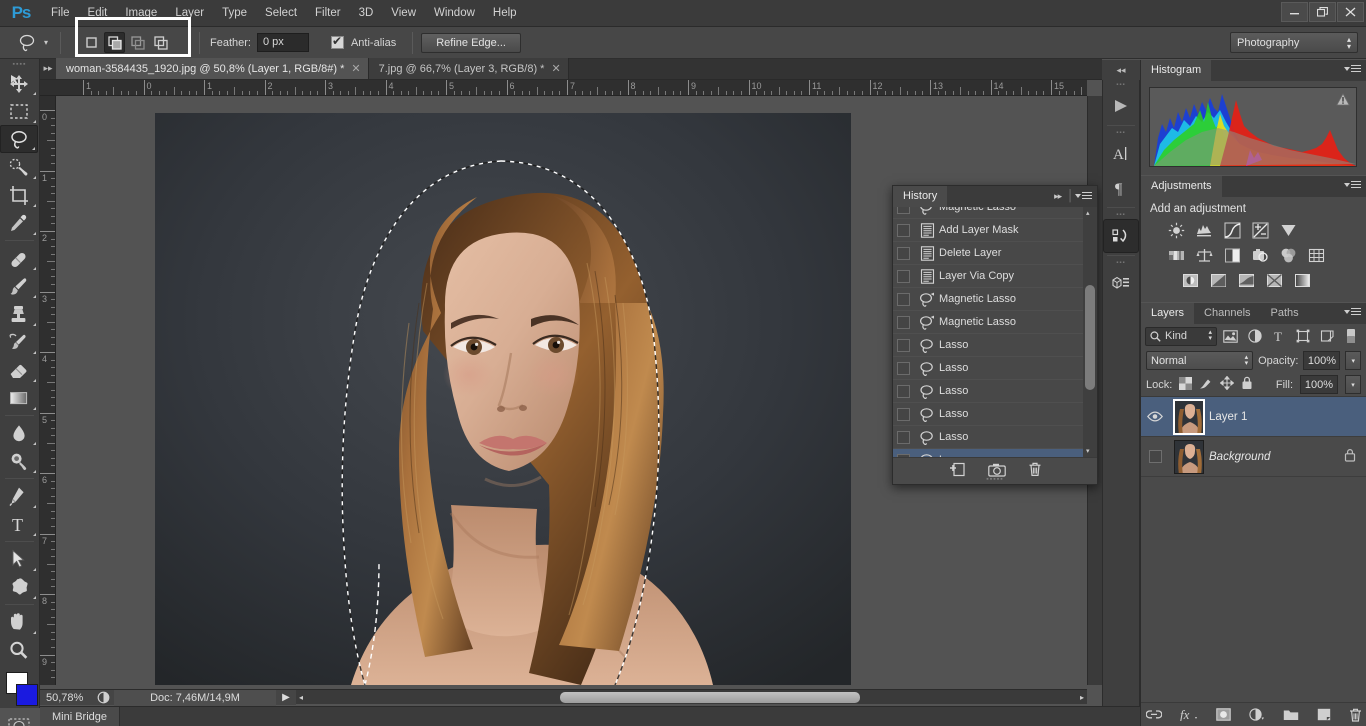 The height and width of the screenshot is (726, 1366). What do you see at coordinates (1232, 230) in the screenshot?
I see `curves-icon` at bounding box center [1232, 230].